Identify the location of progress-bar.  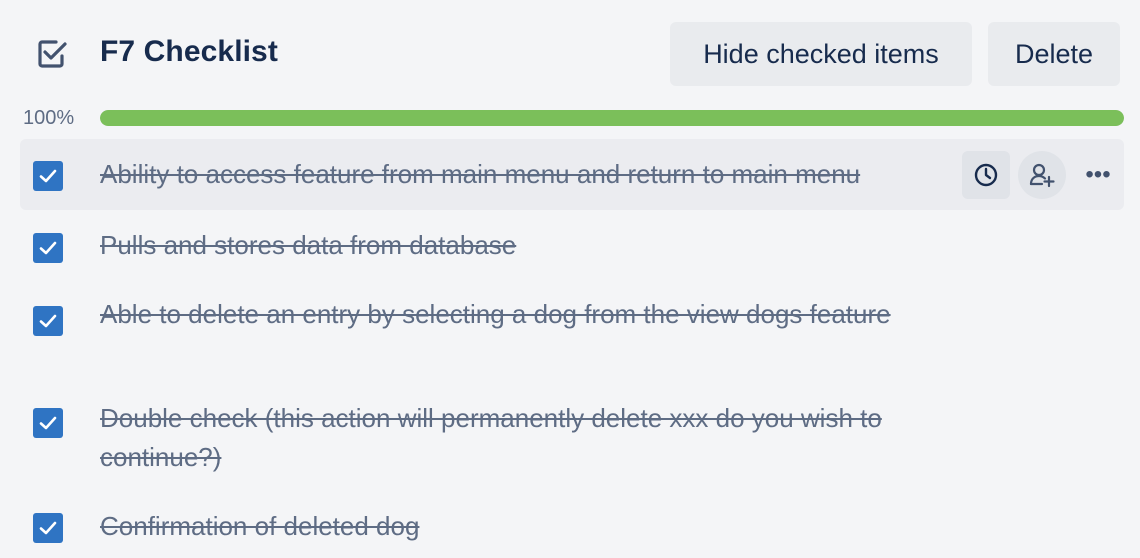
(612, 118).